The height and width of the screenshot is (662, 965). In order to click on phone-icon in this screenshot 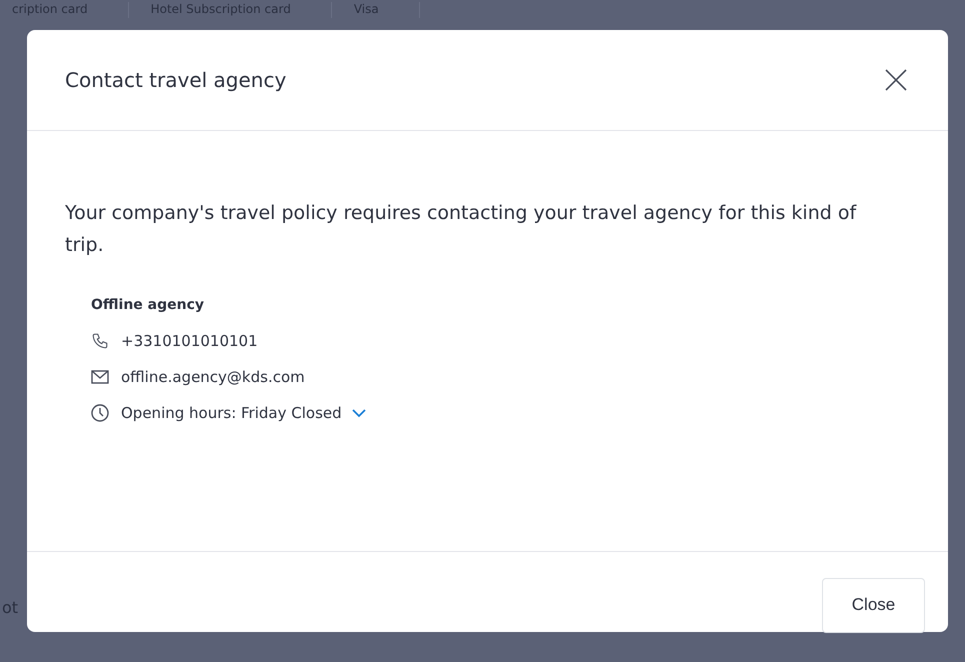, I will do `click(100, 341)`.